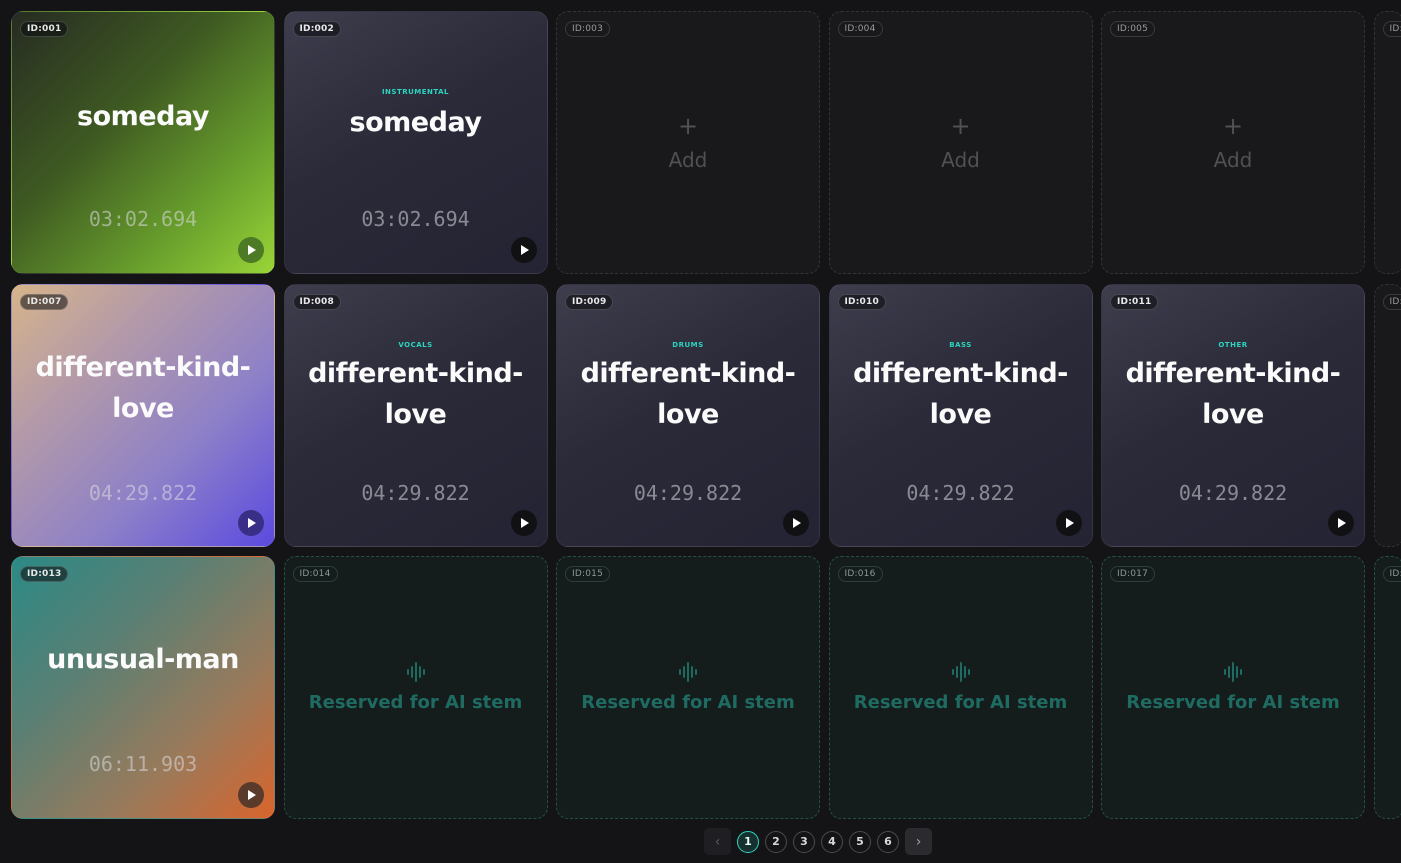 The height and width of the screenshot is (863, 1401). I want to click on pad-tile-reserved: ID:014 Reserved for AI stem, so click(415, 687).